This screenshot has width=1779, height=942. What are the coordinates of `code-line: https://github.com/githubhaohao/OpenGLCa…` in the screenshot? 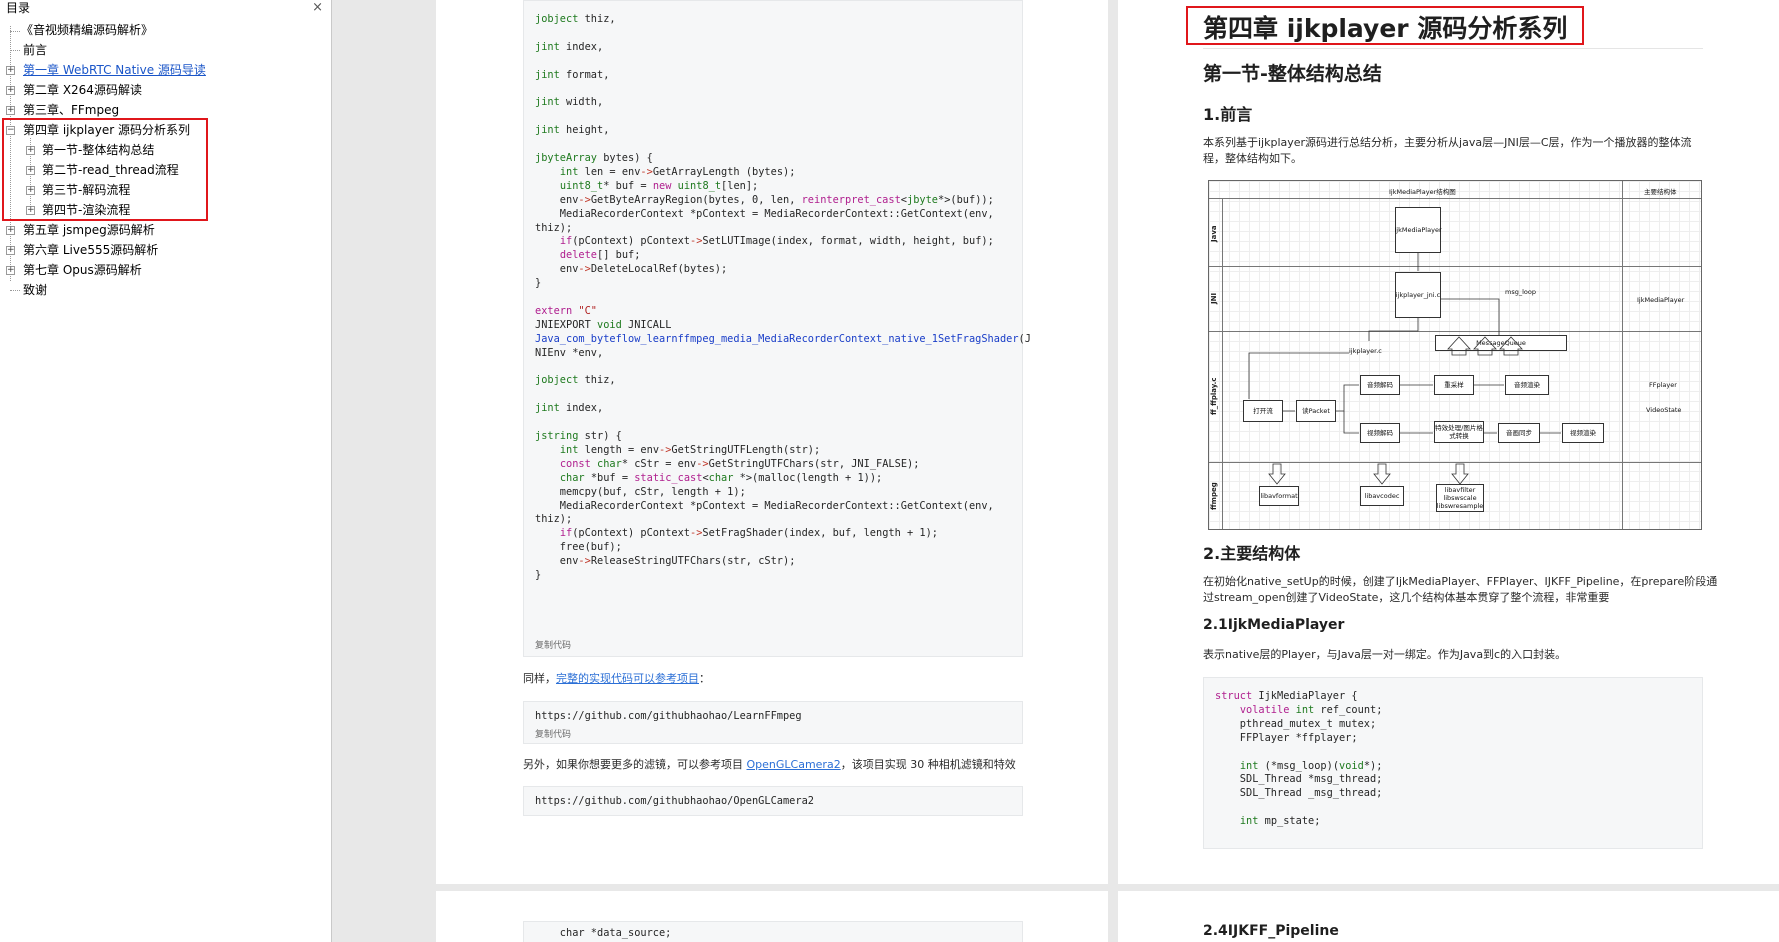 It's located at (674, 801).